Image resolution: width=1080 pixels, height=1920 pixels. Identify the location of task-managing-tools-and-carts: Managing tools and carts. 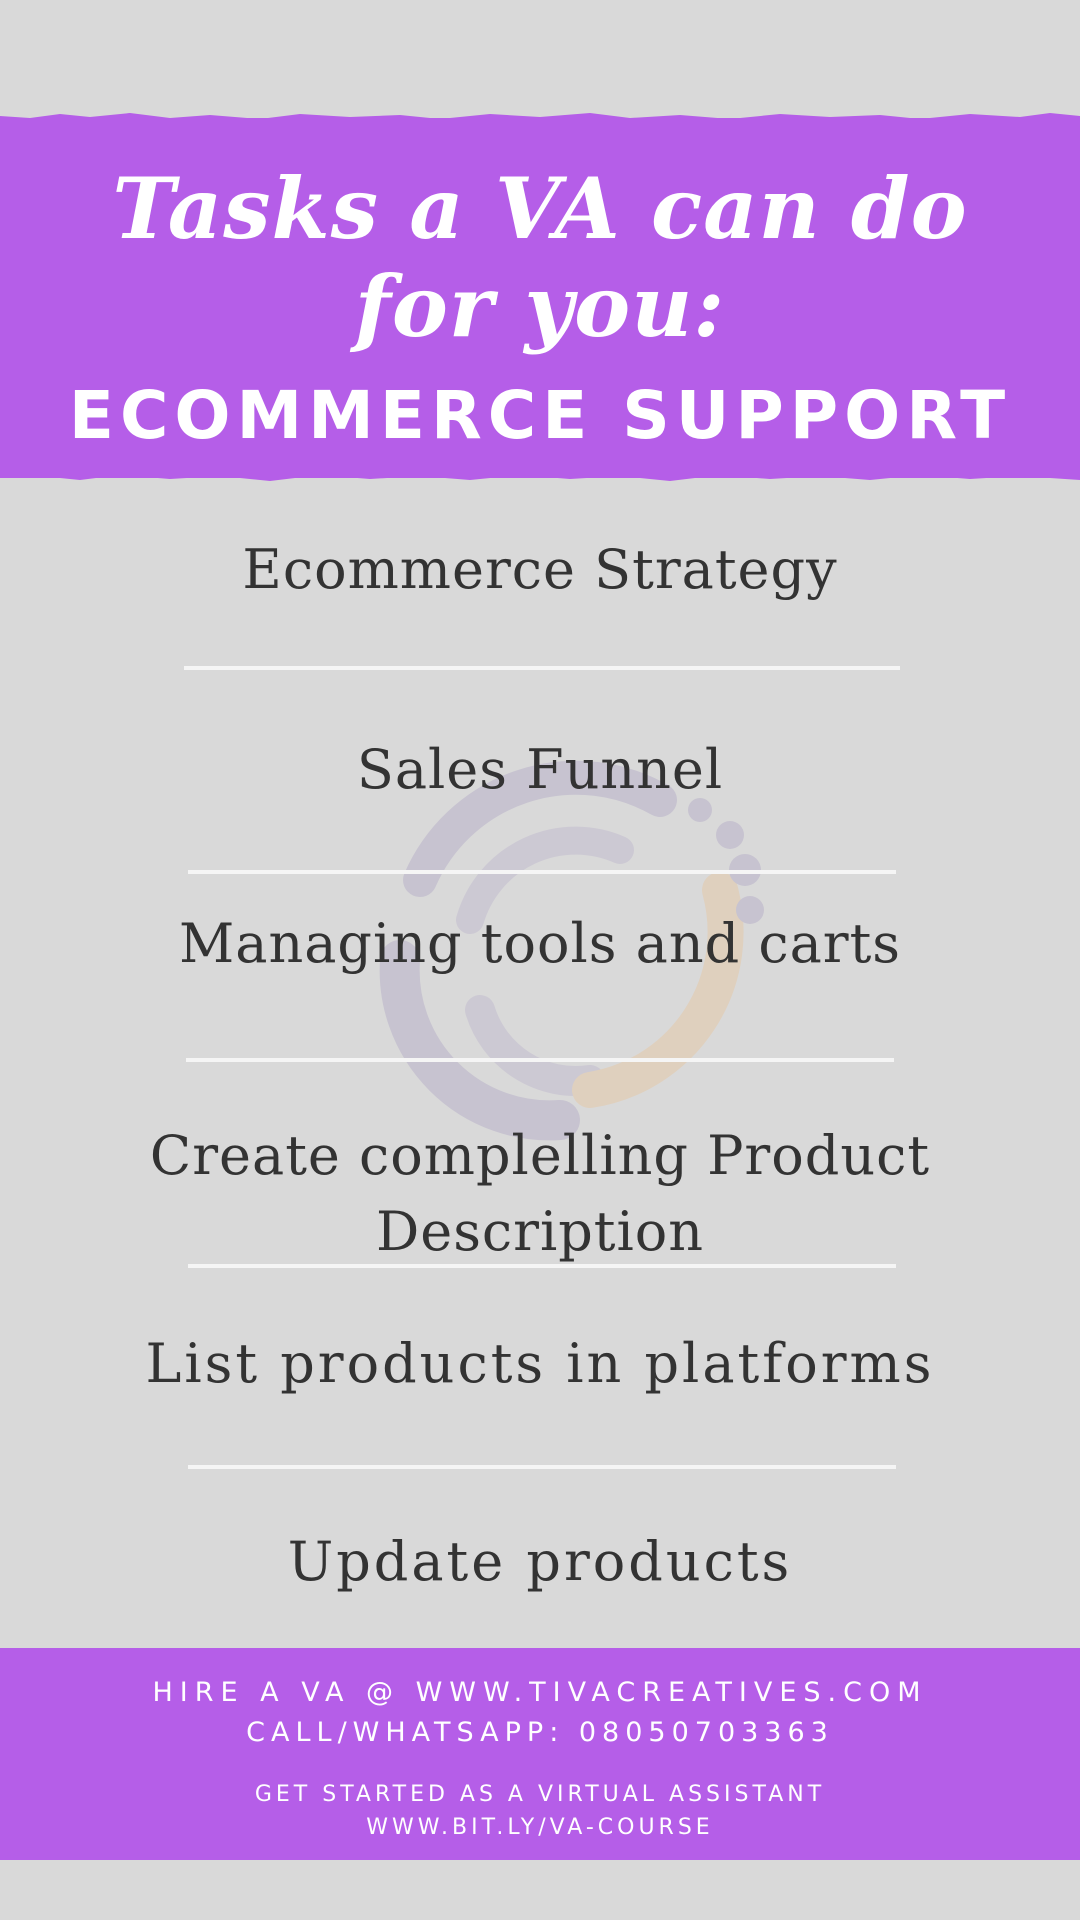
(540, 943).